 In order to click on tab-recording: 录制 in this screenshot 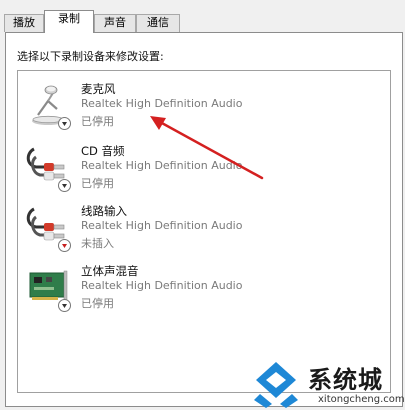, I will do `click(69, 21)`.